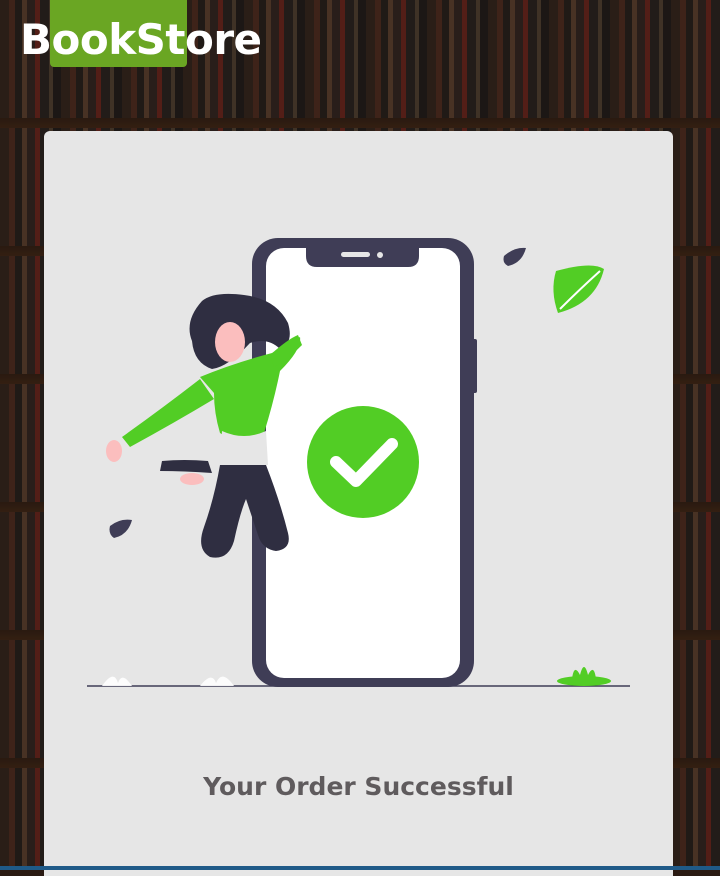 This screenshot has width=720, height=876. I want to click on grass-icon, so click(168, 681).